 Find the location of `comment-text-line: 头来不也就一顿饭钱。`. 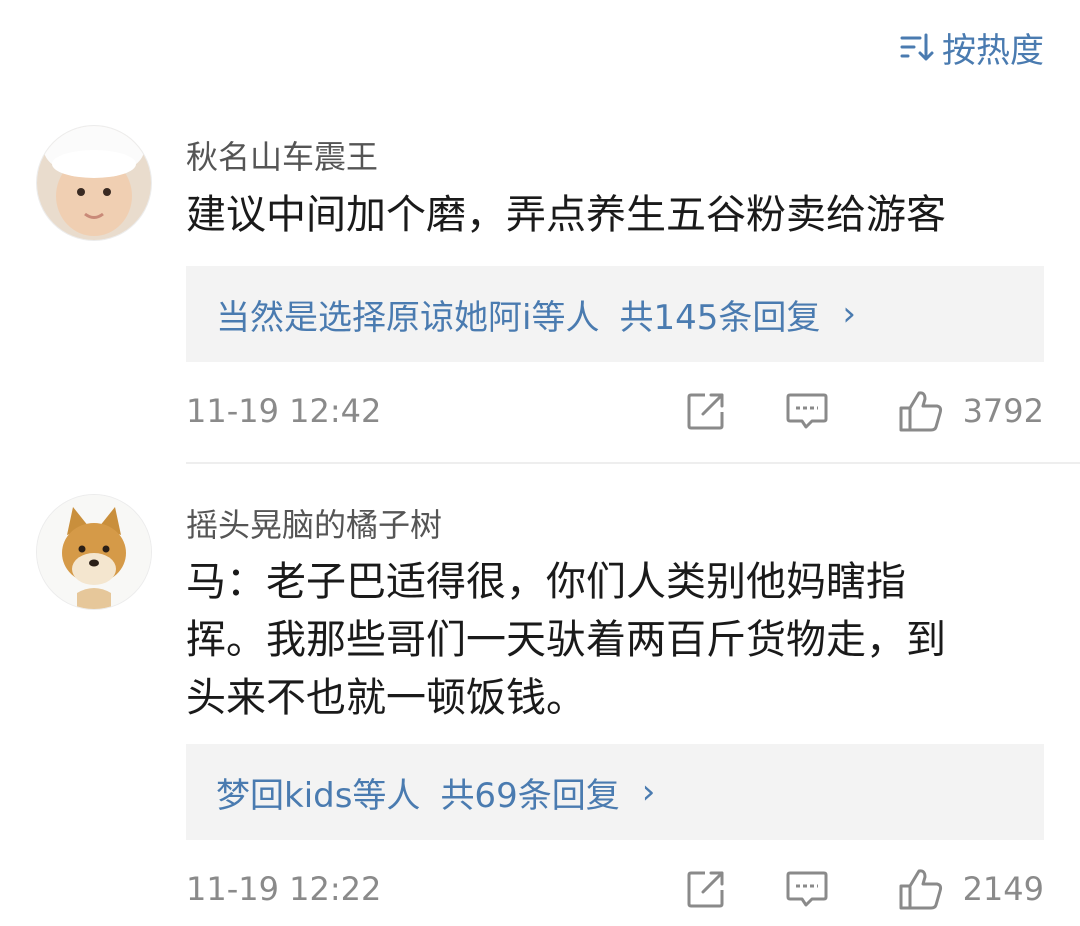

comment-text-line: 头来不也就一顿饭钱。 is located at coordinates (386, 698).